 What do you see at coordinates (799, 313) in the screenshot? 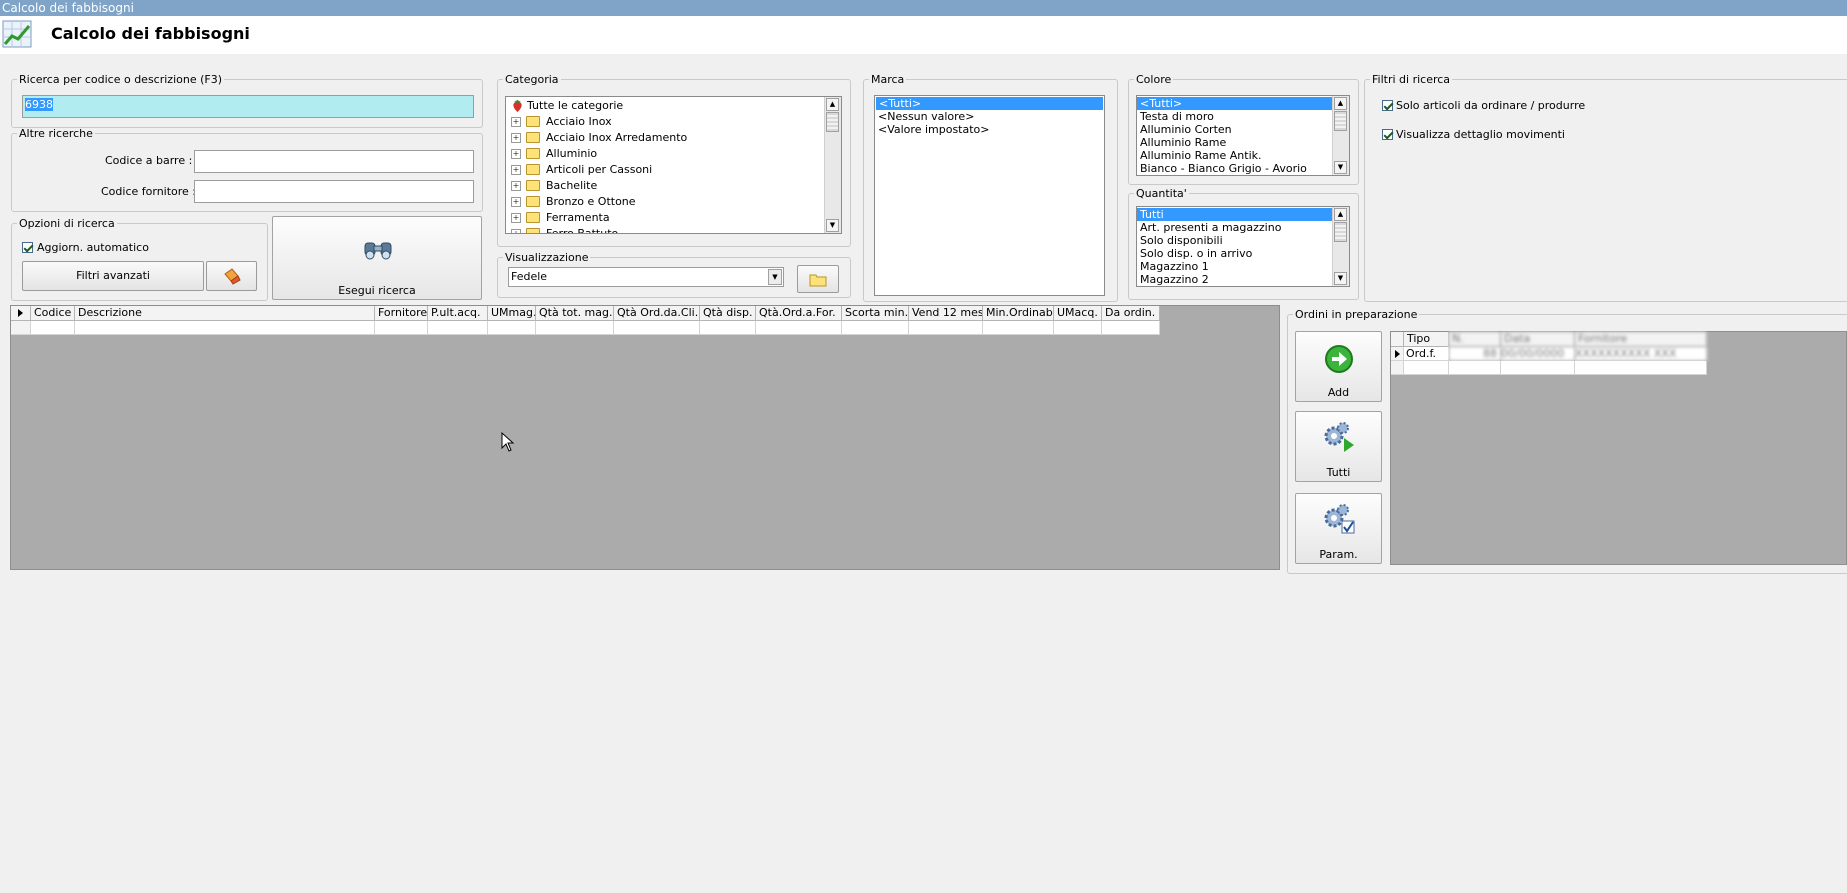
I see `column-header: Qtà.Ord.a.For.` at bounding box center [799, 313].